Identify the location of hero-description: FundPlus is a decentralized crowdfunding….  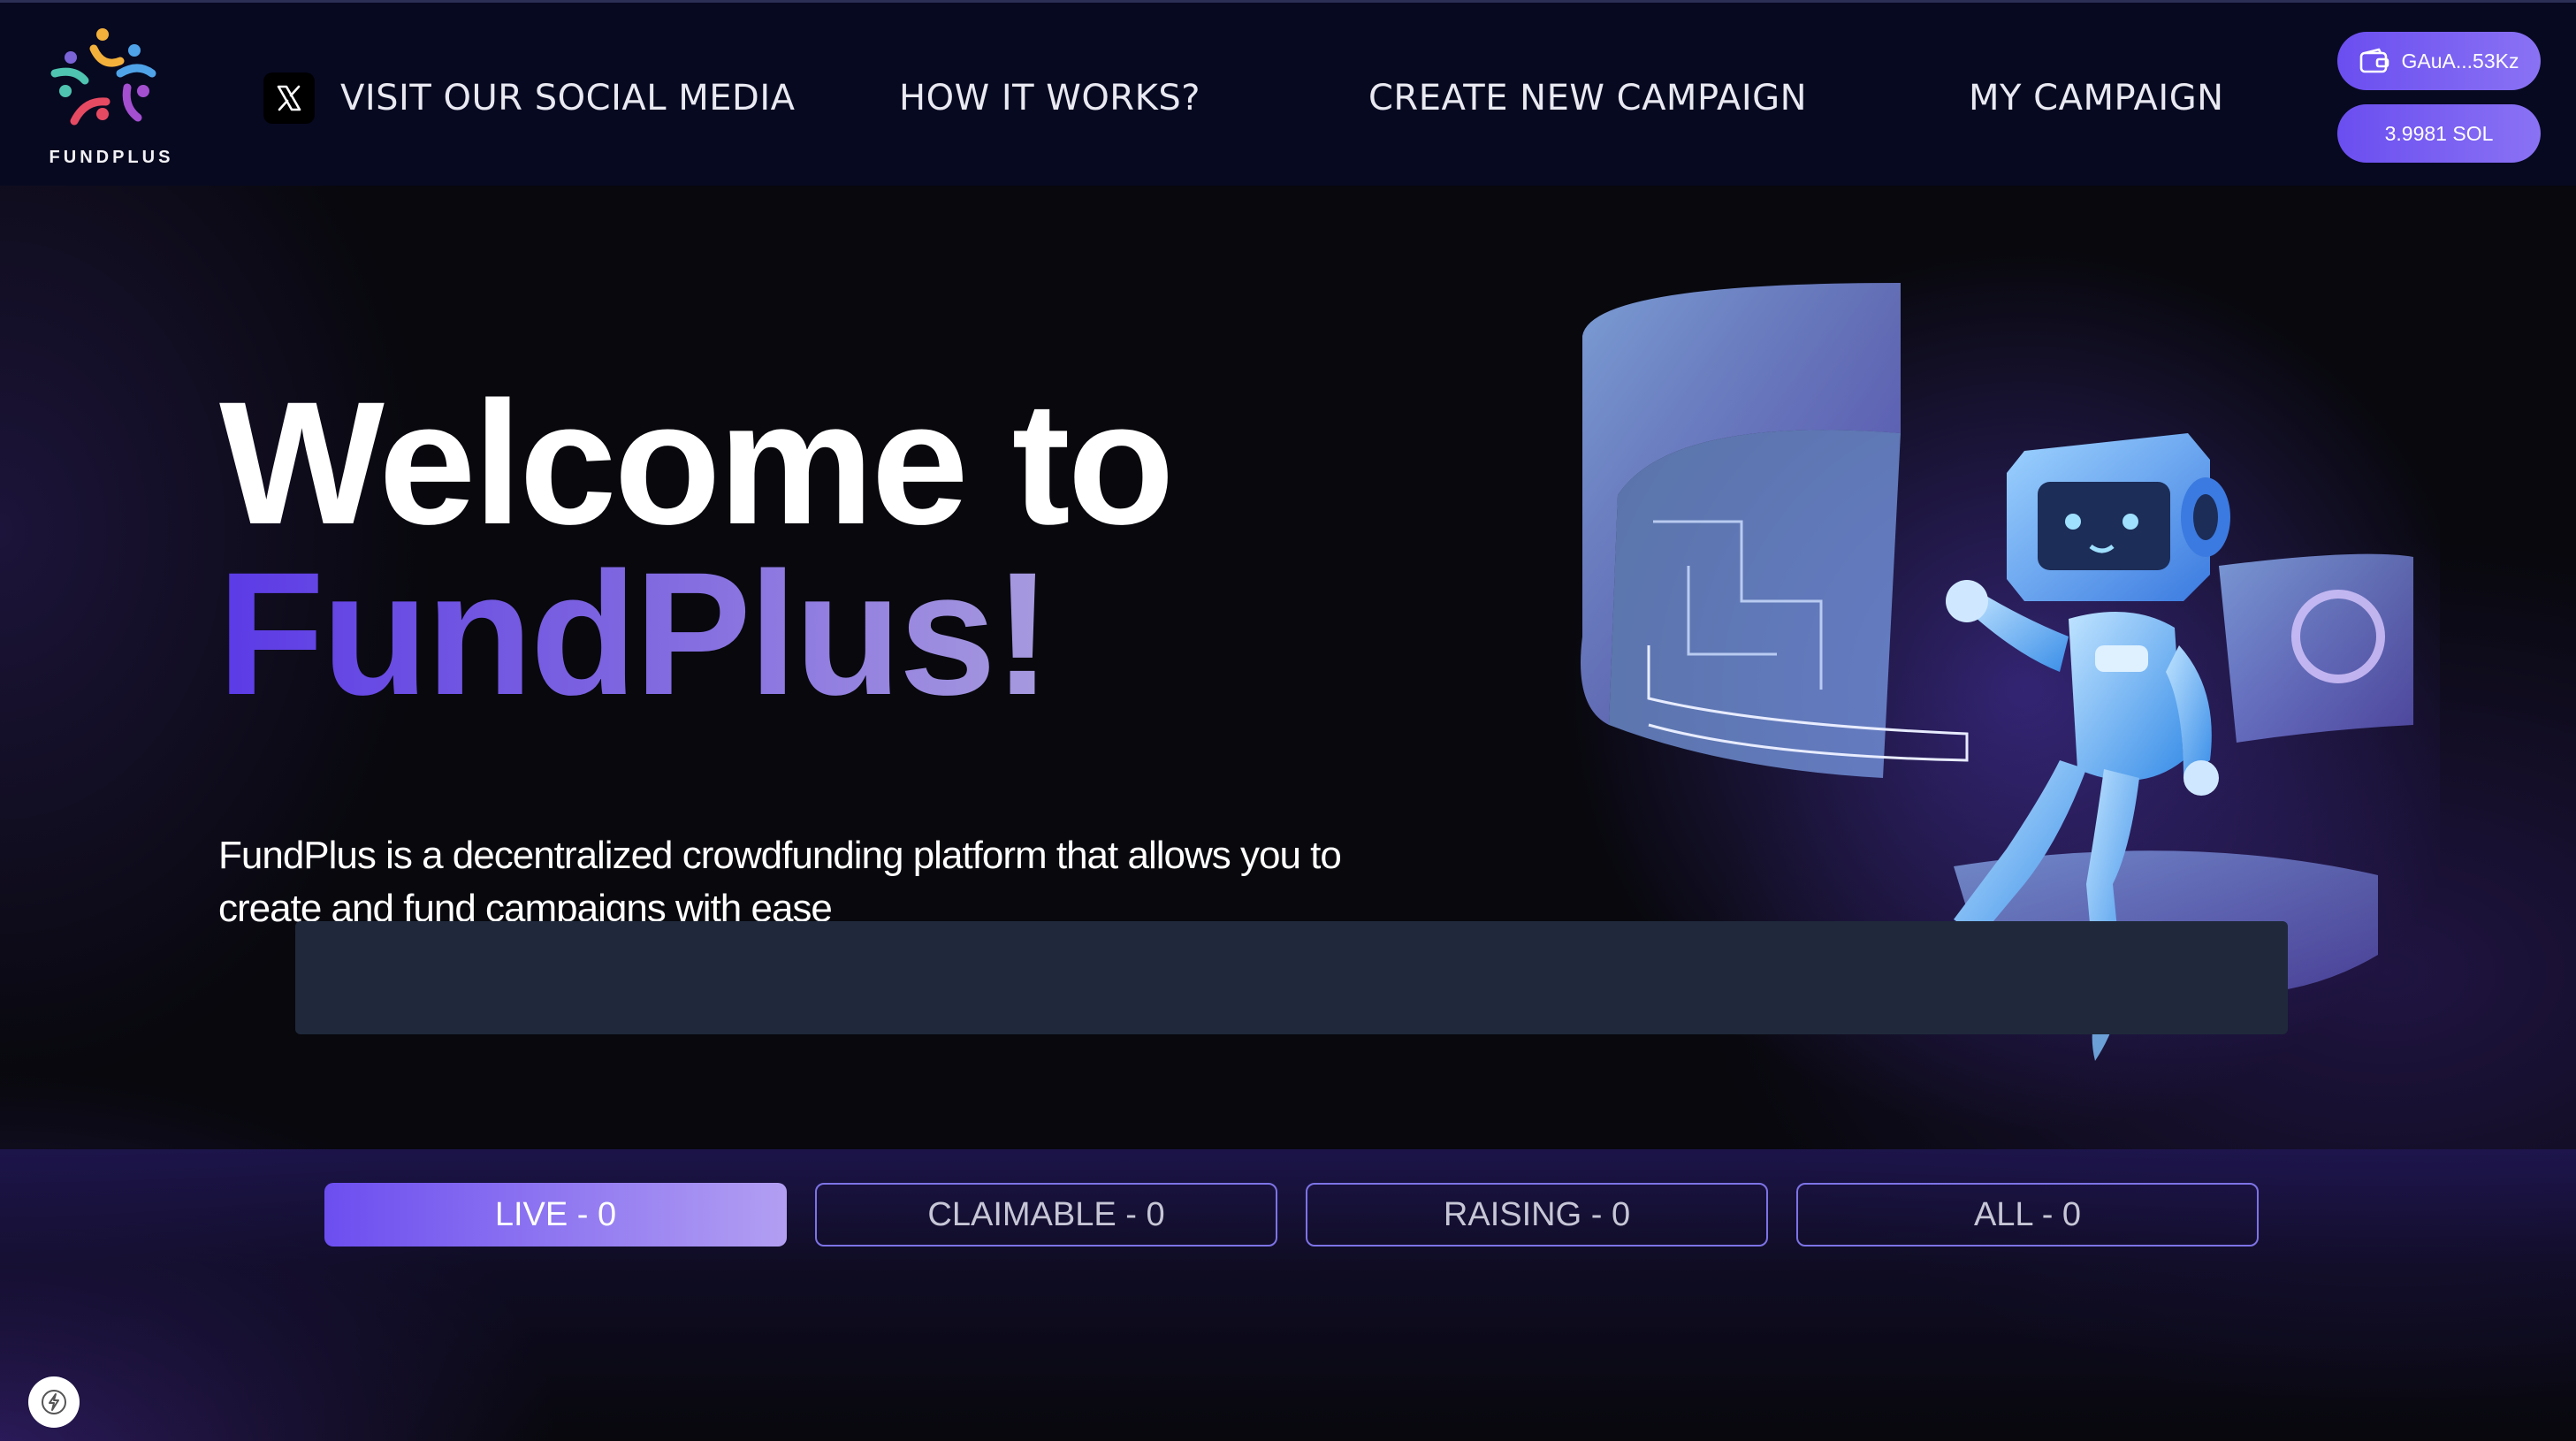
(780, 880).